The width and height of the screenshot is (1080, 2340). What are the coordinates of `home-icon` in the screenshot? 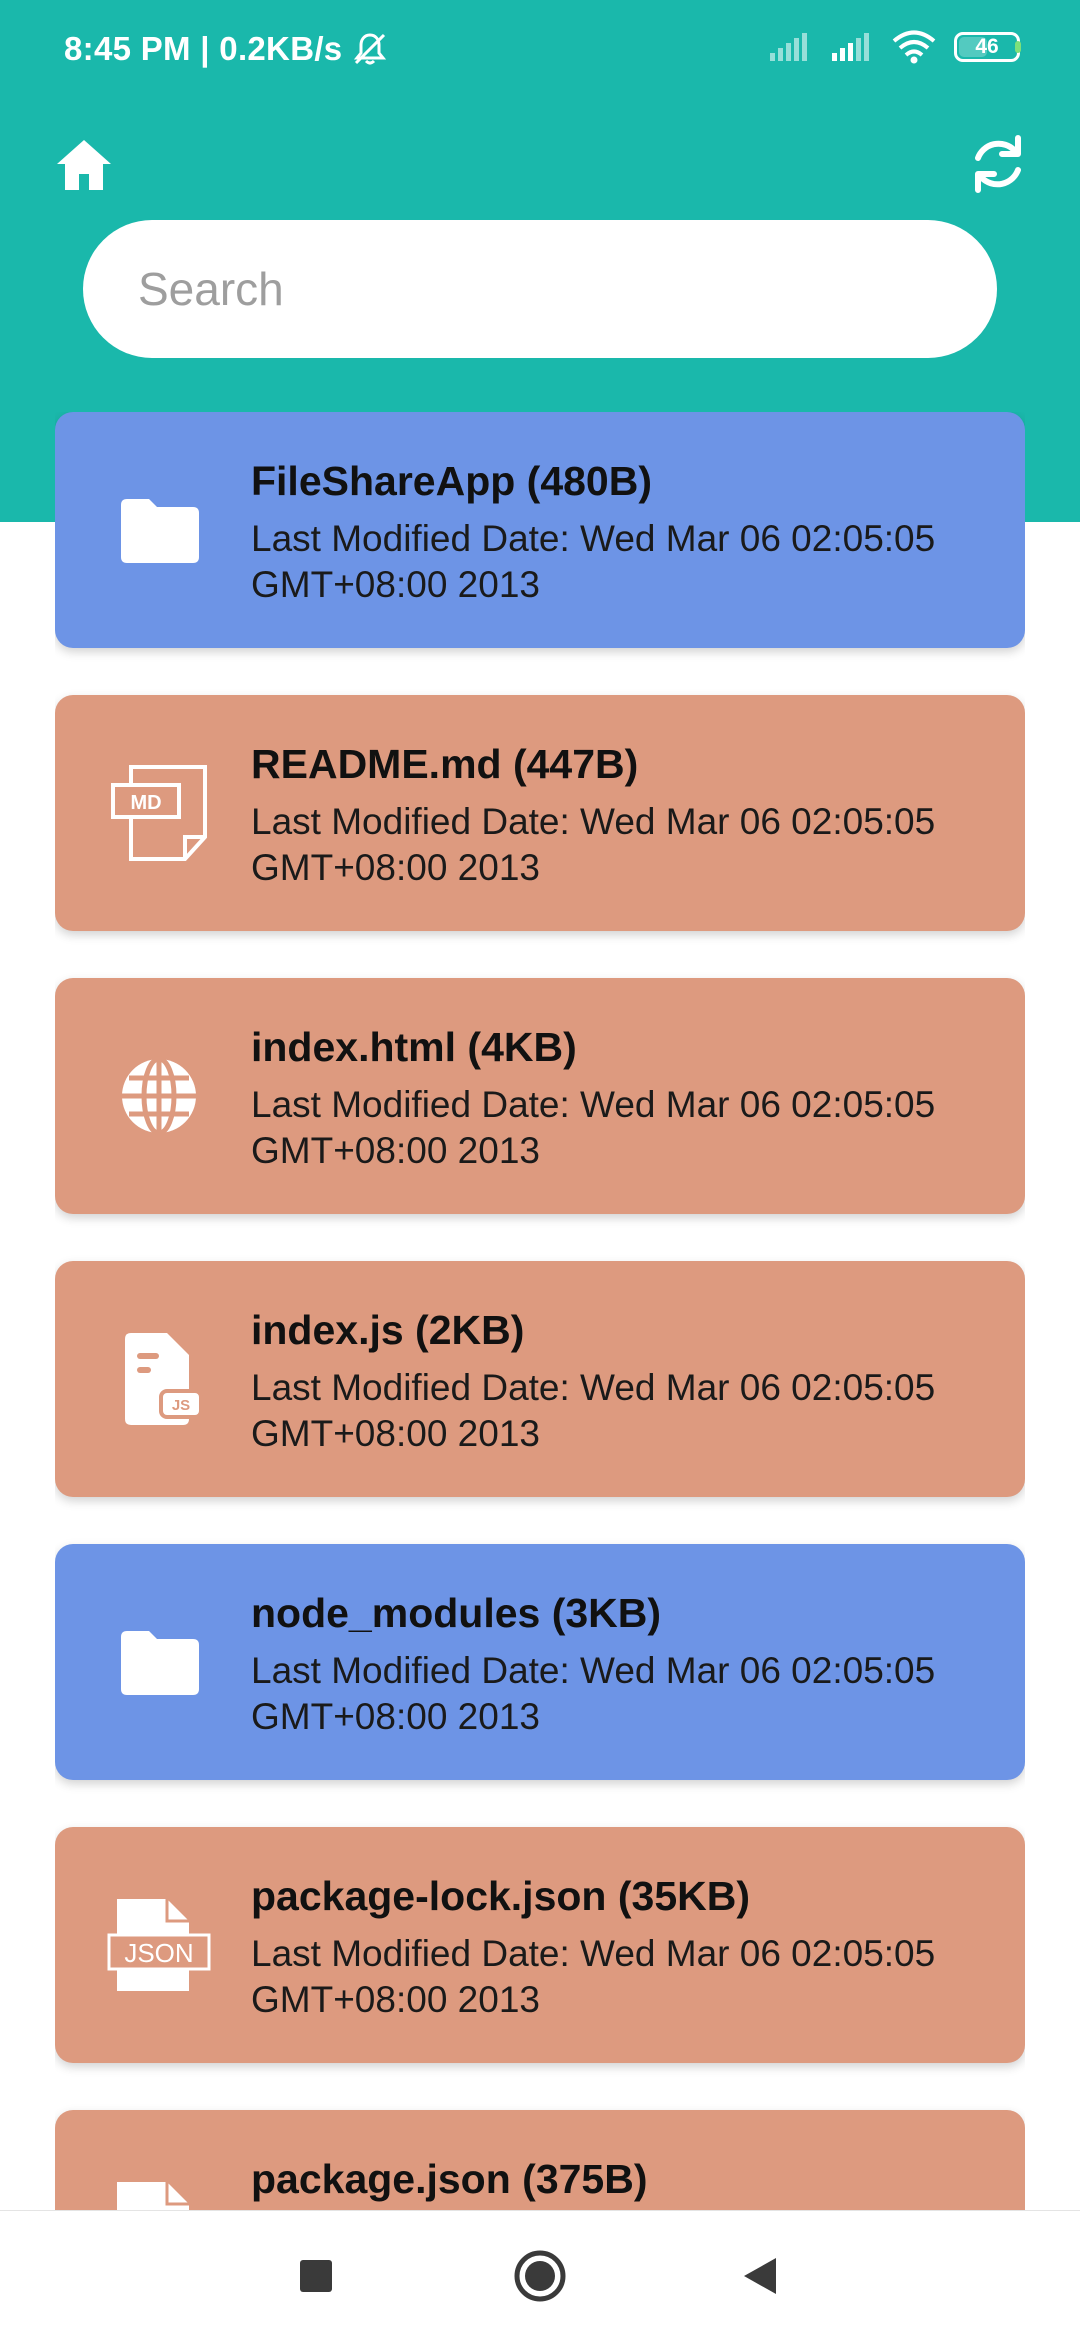 It's located at (84, 165).